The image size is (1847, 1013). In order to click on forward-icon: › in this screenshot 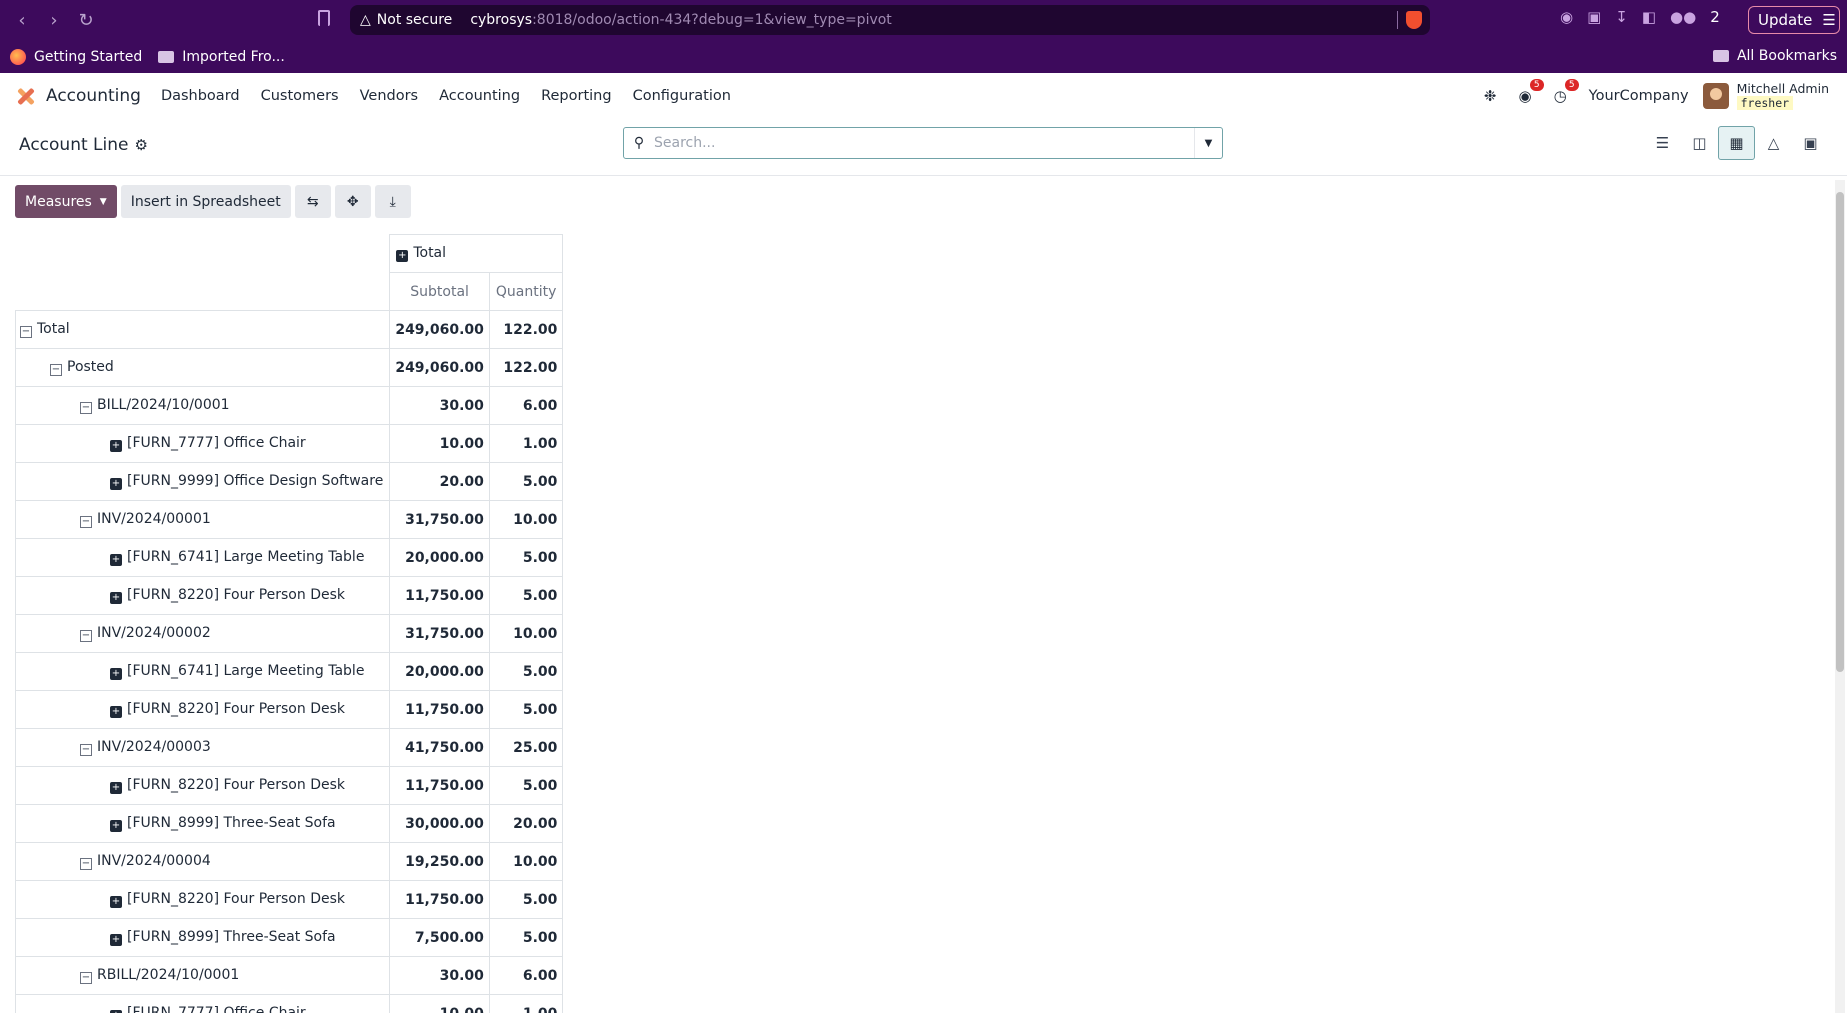, I will do `click(54, 20)`.